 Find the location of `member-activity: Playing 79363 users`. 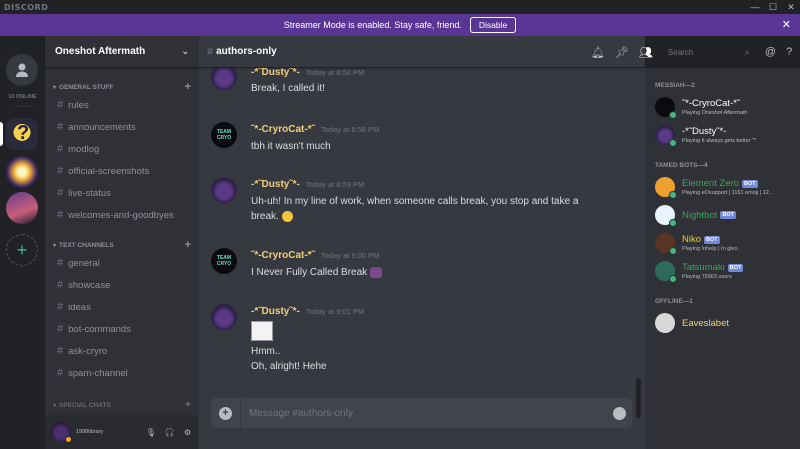

member-activity: Playing 79363 users is located at coordinates (707, 277).